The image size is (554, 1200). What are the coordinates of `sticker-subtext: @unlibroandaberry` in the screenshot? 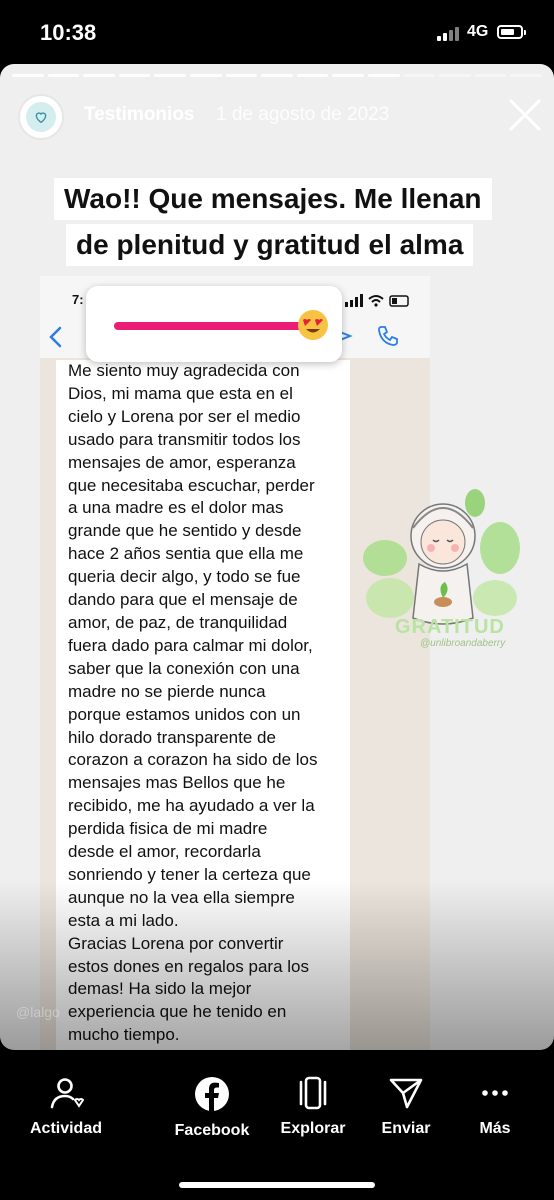 It's located at (463, 643).